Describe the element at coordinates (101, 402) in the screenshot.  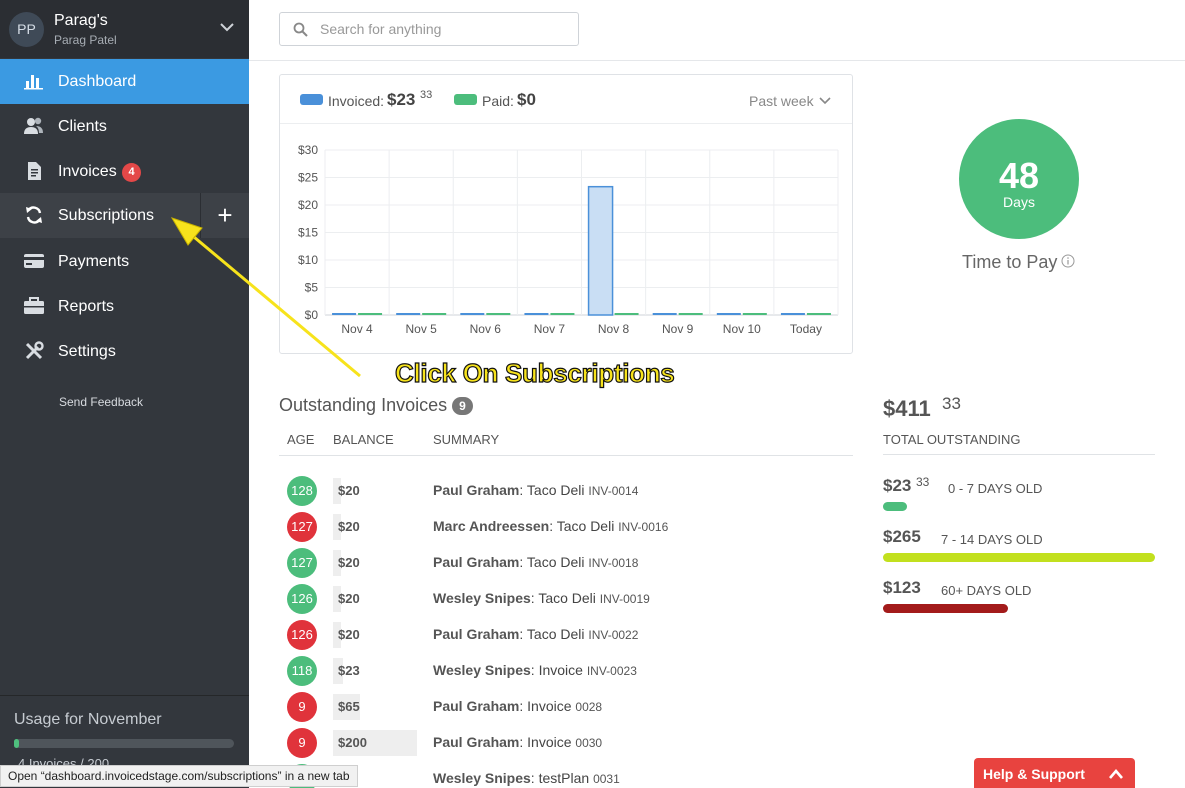
I see `send-feedback-link: Send Feedback` at that location.